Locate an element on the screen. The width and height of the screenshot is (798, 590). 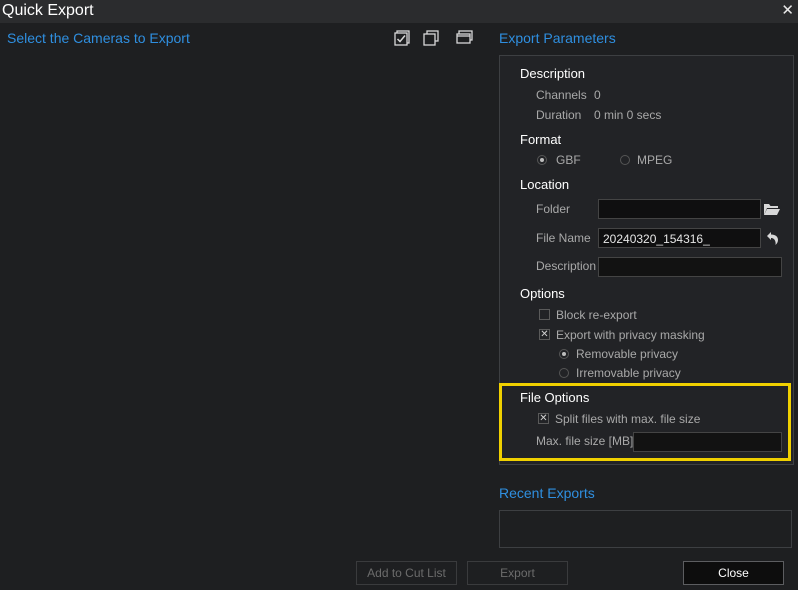
duration-value: 0 min 0 secs is located at coordinates (628, 115).